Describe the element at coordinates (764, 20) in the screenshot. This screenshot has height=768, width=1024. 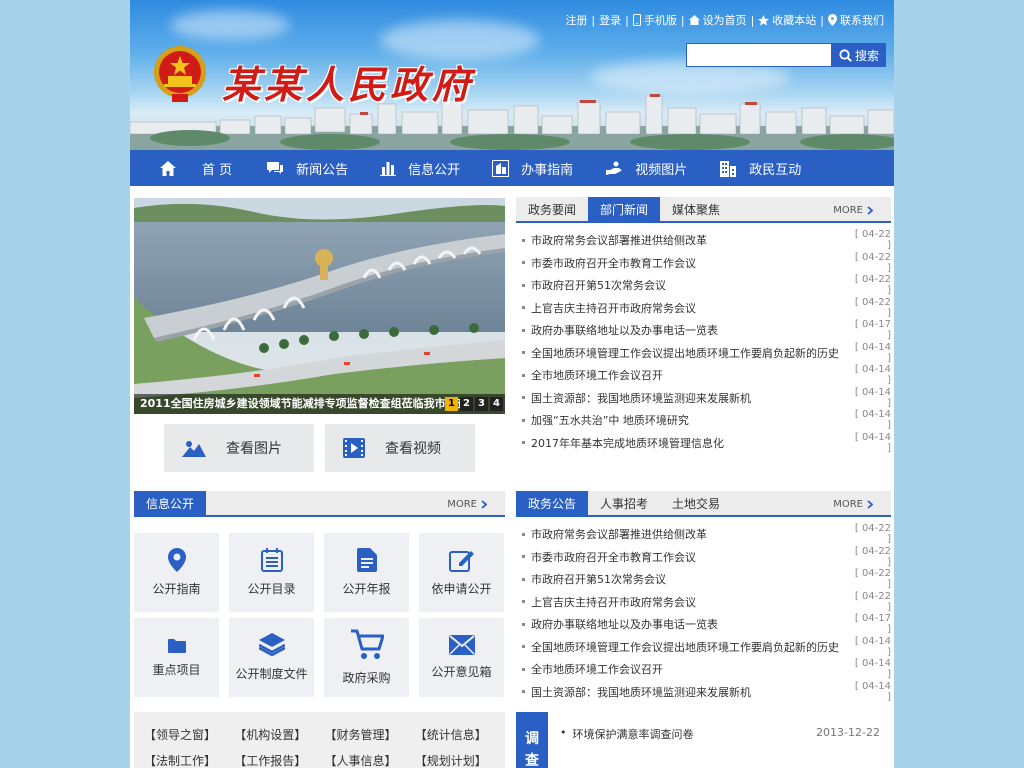
I see `star-icon` at that location.